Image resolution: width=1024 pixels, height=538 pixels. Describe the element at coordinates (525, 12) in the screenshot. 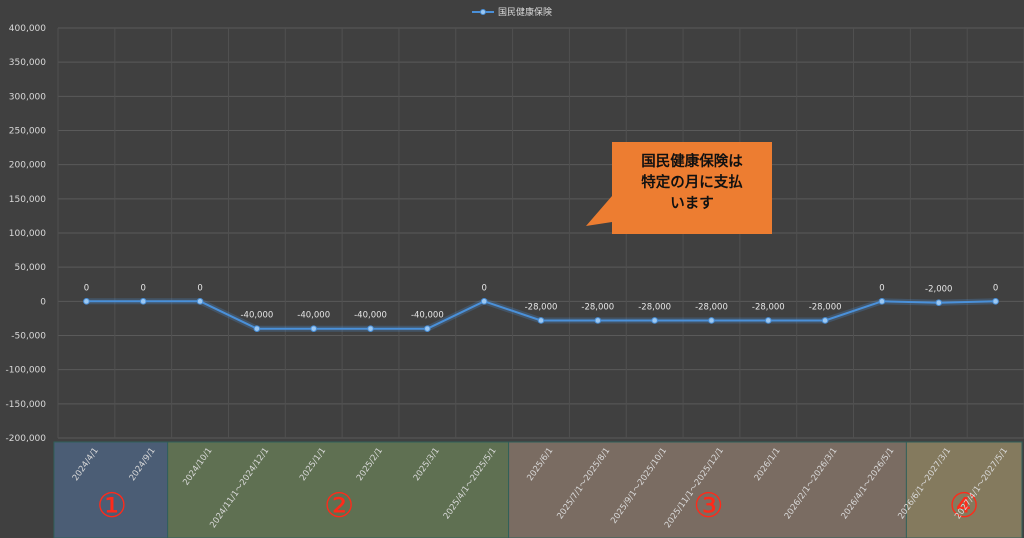

I see `legend-label: 国民健康保険` at that location.